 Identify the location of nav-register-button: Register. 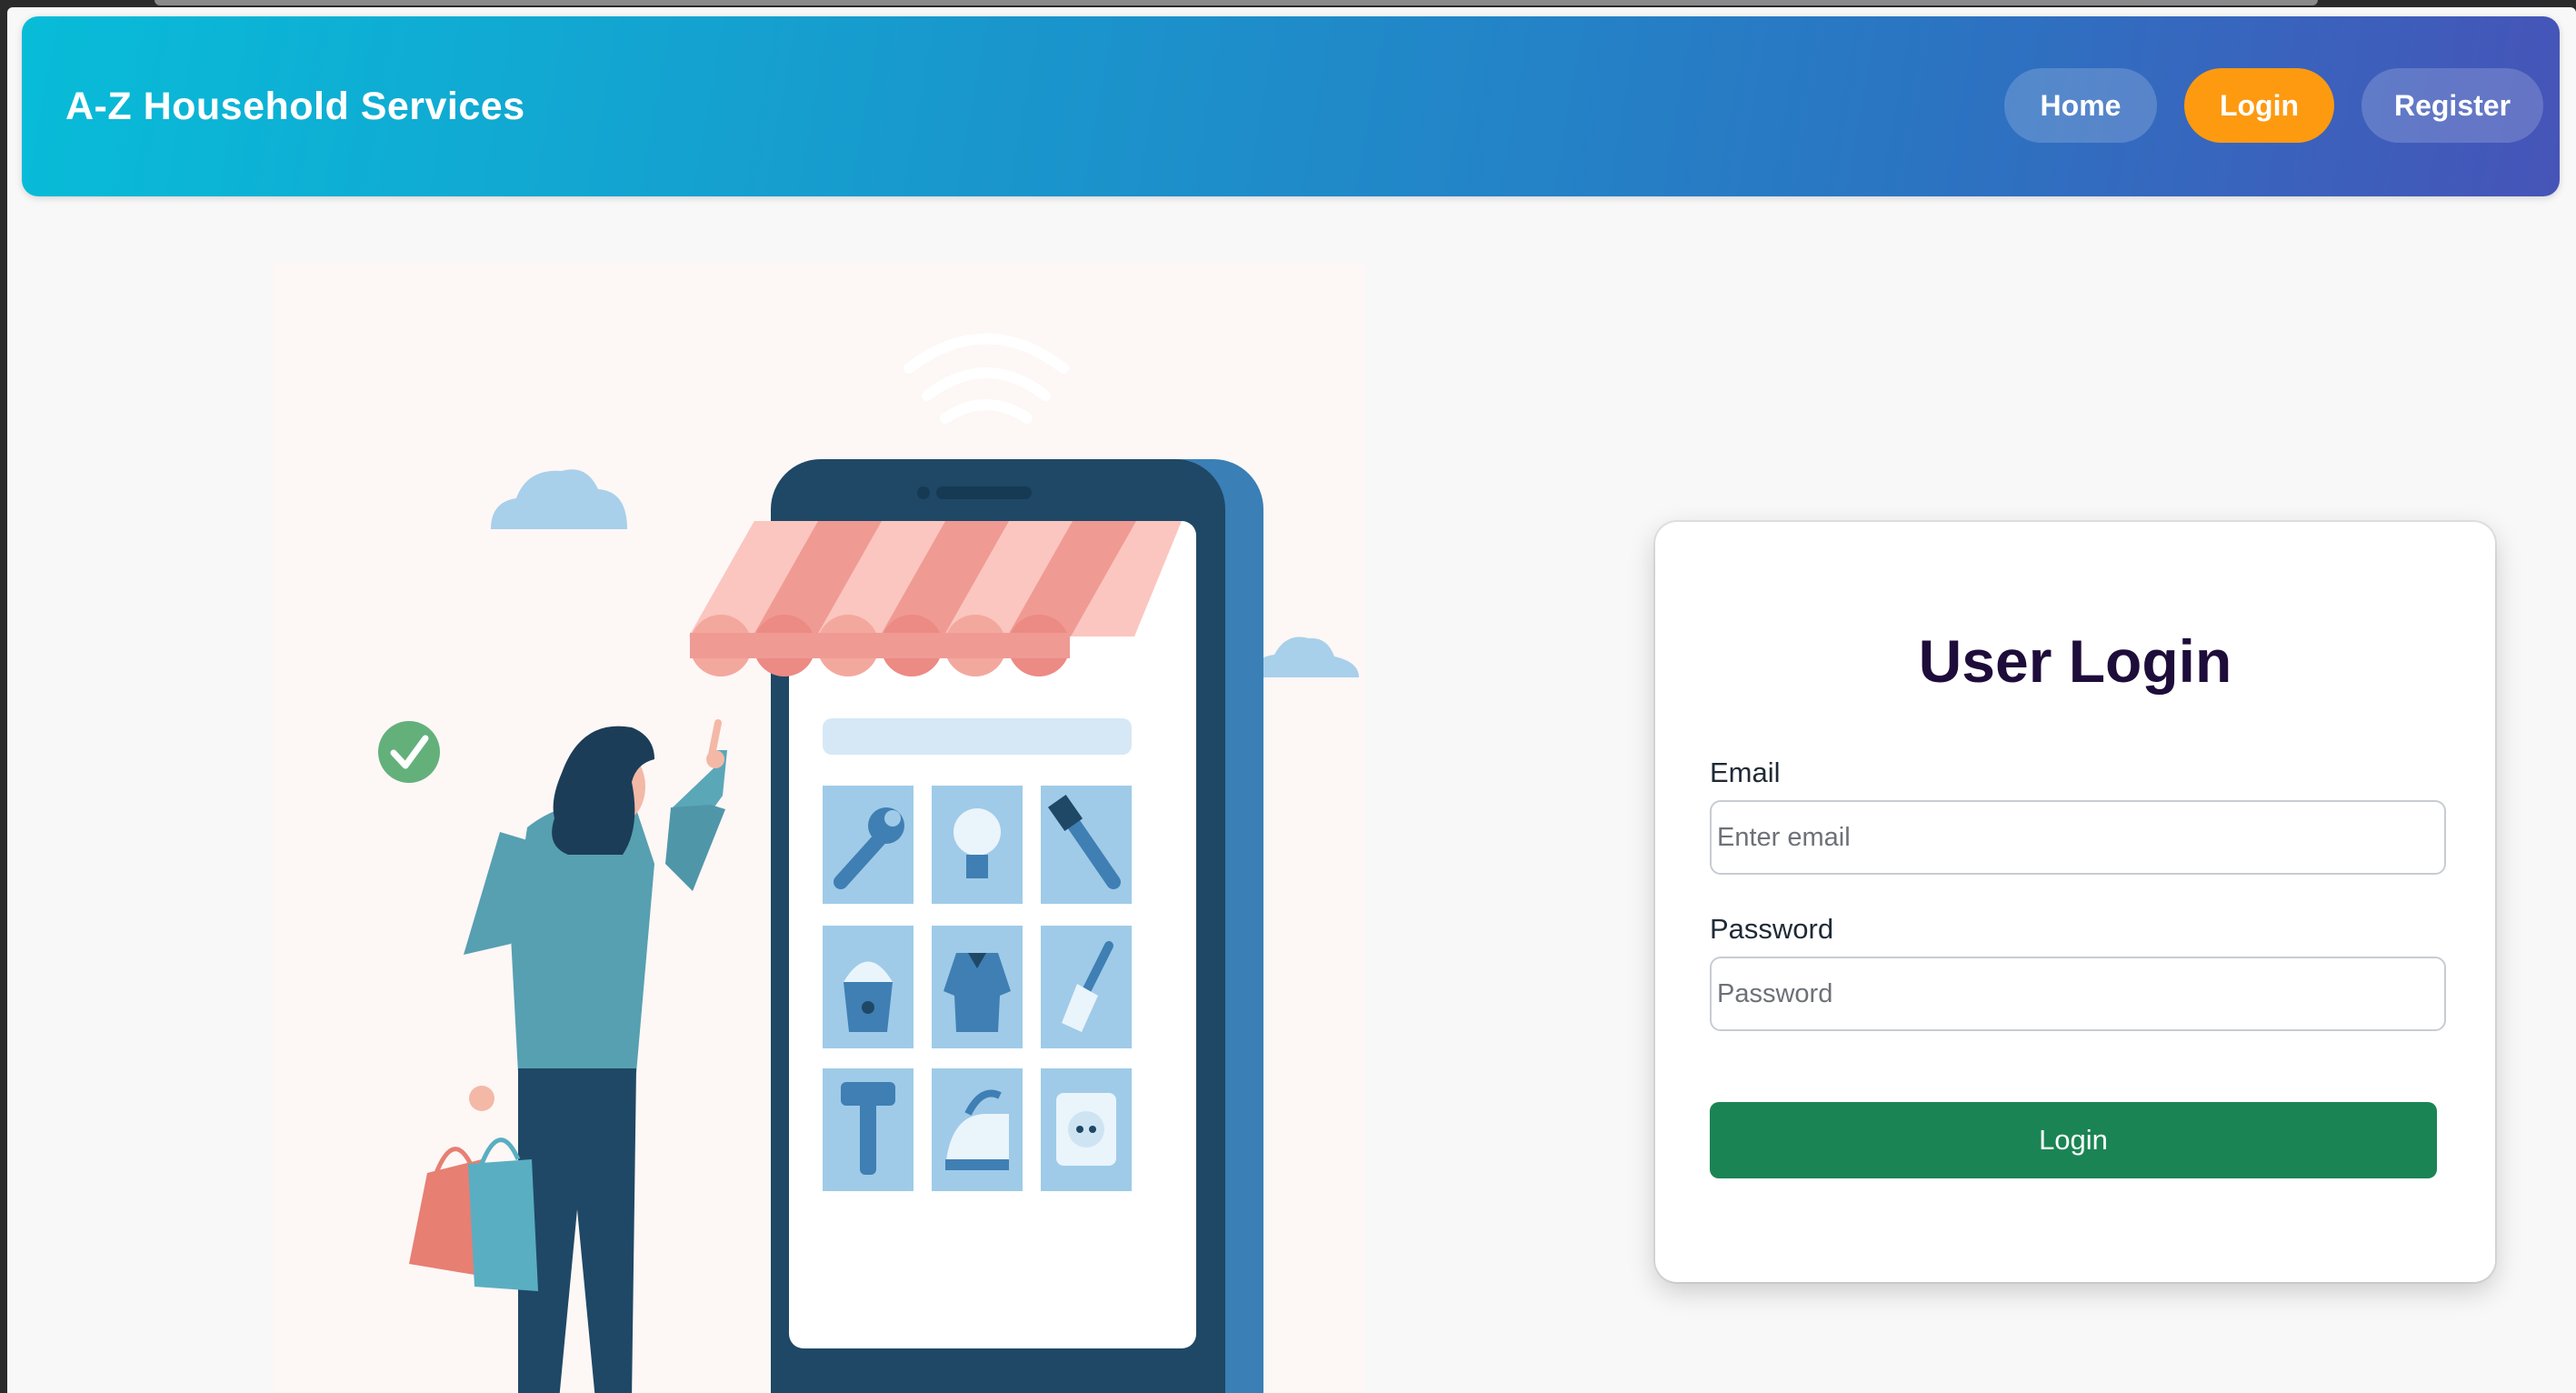
(2452, 106).